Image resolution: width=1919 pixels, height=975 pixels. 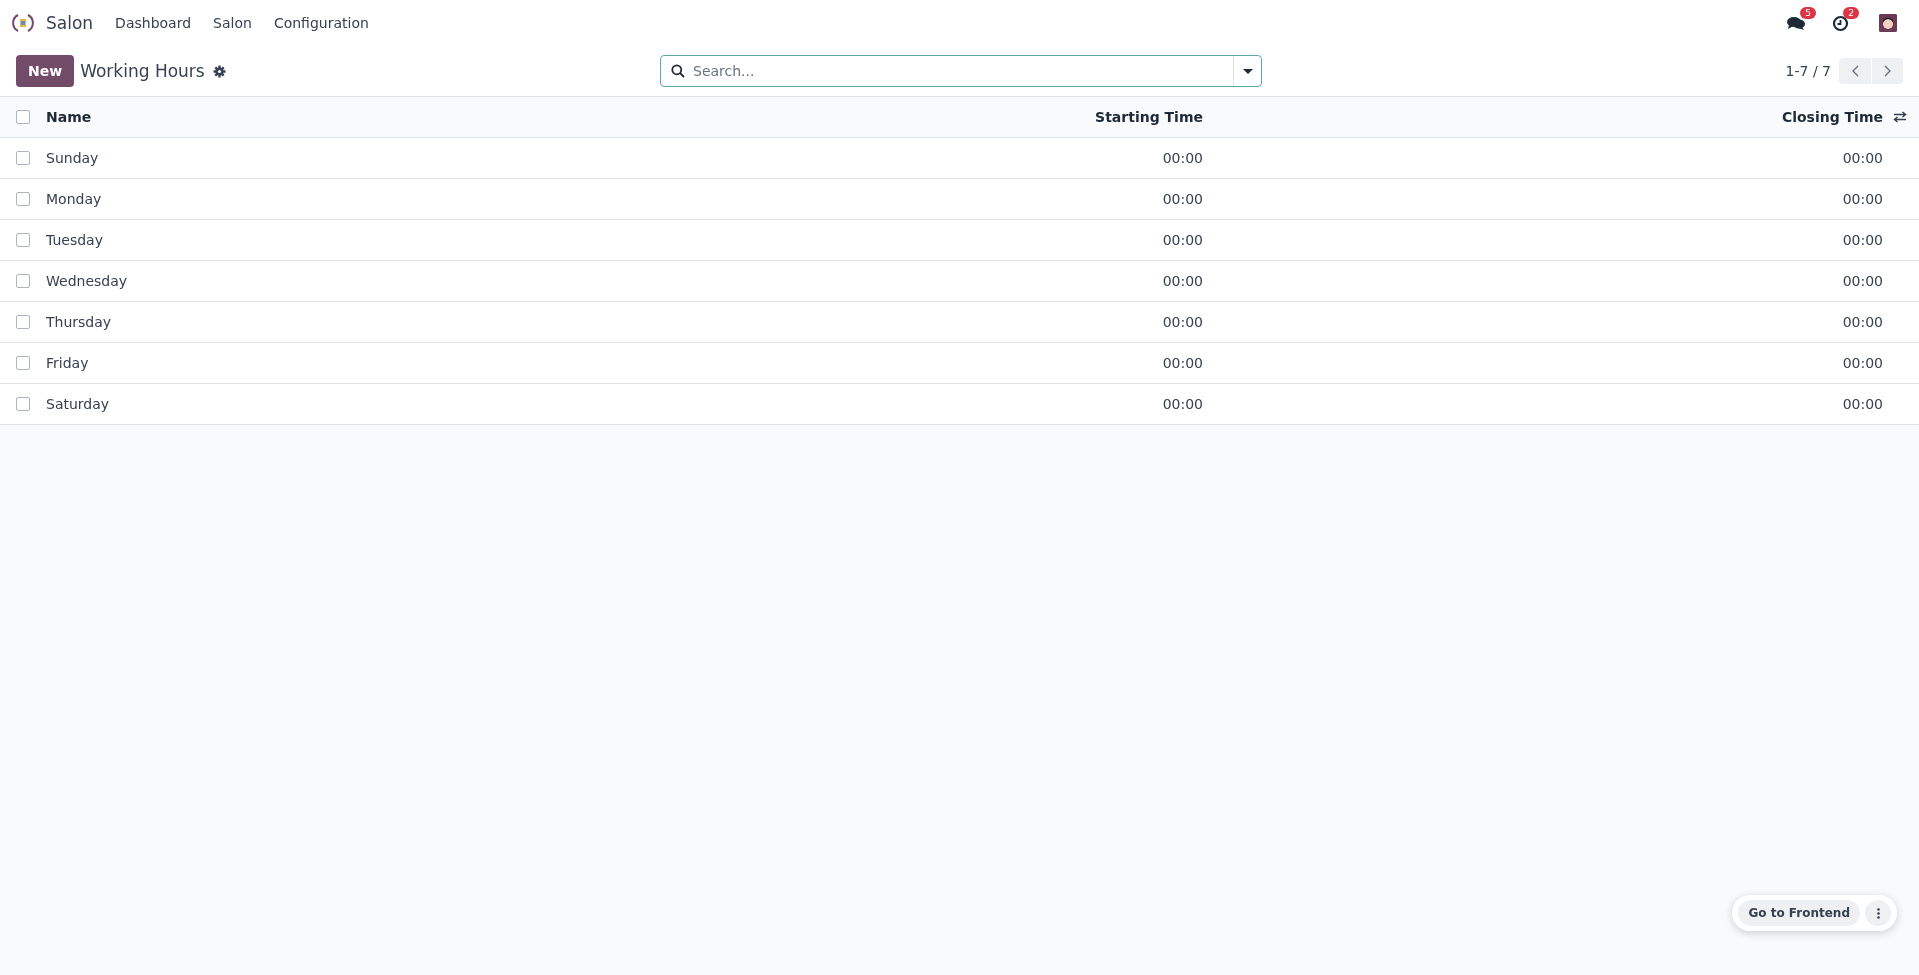 I want to click on table-cell: Saturday, so click(x=251, y=404).